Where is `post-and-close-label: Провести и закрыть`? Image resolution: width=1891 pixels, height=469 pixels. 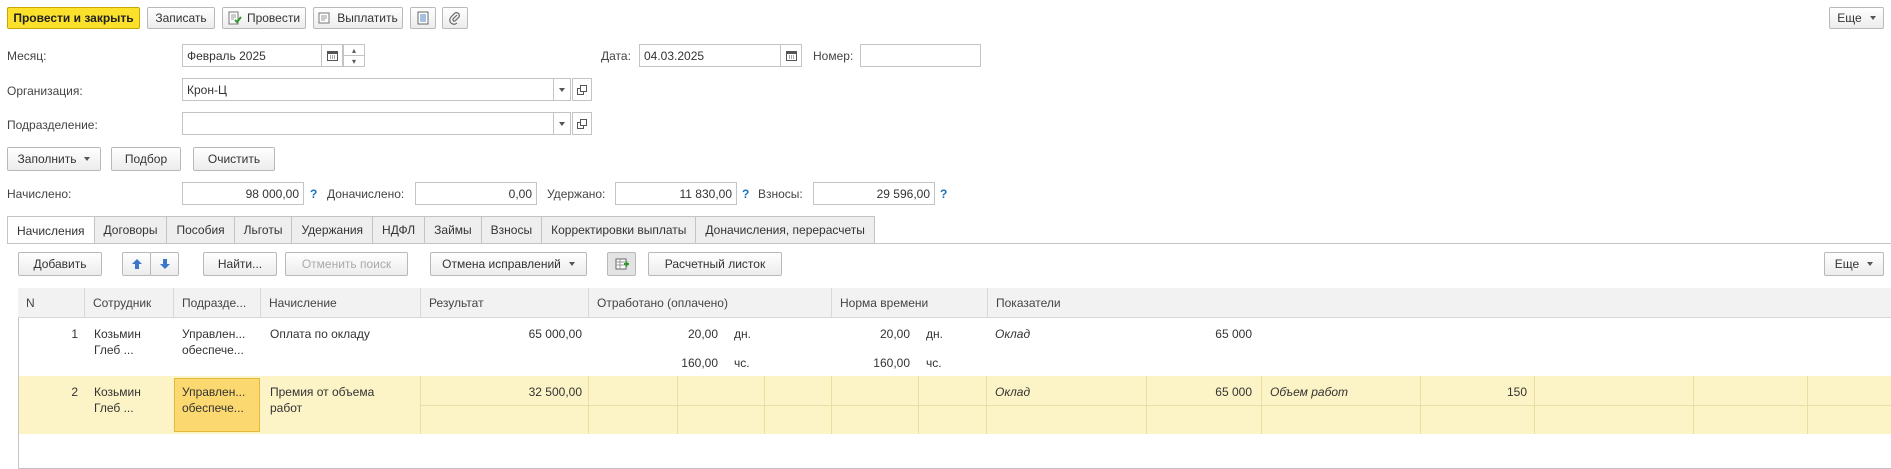
post-and-close-label: Провести и закрыть is located at coordinates (73, 18).